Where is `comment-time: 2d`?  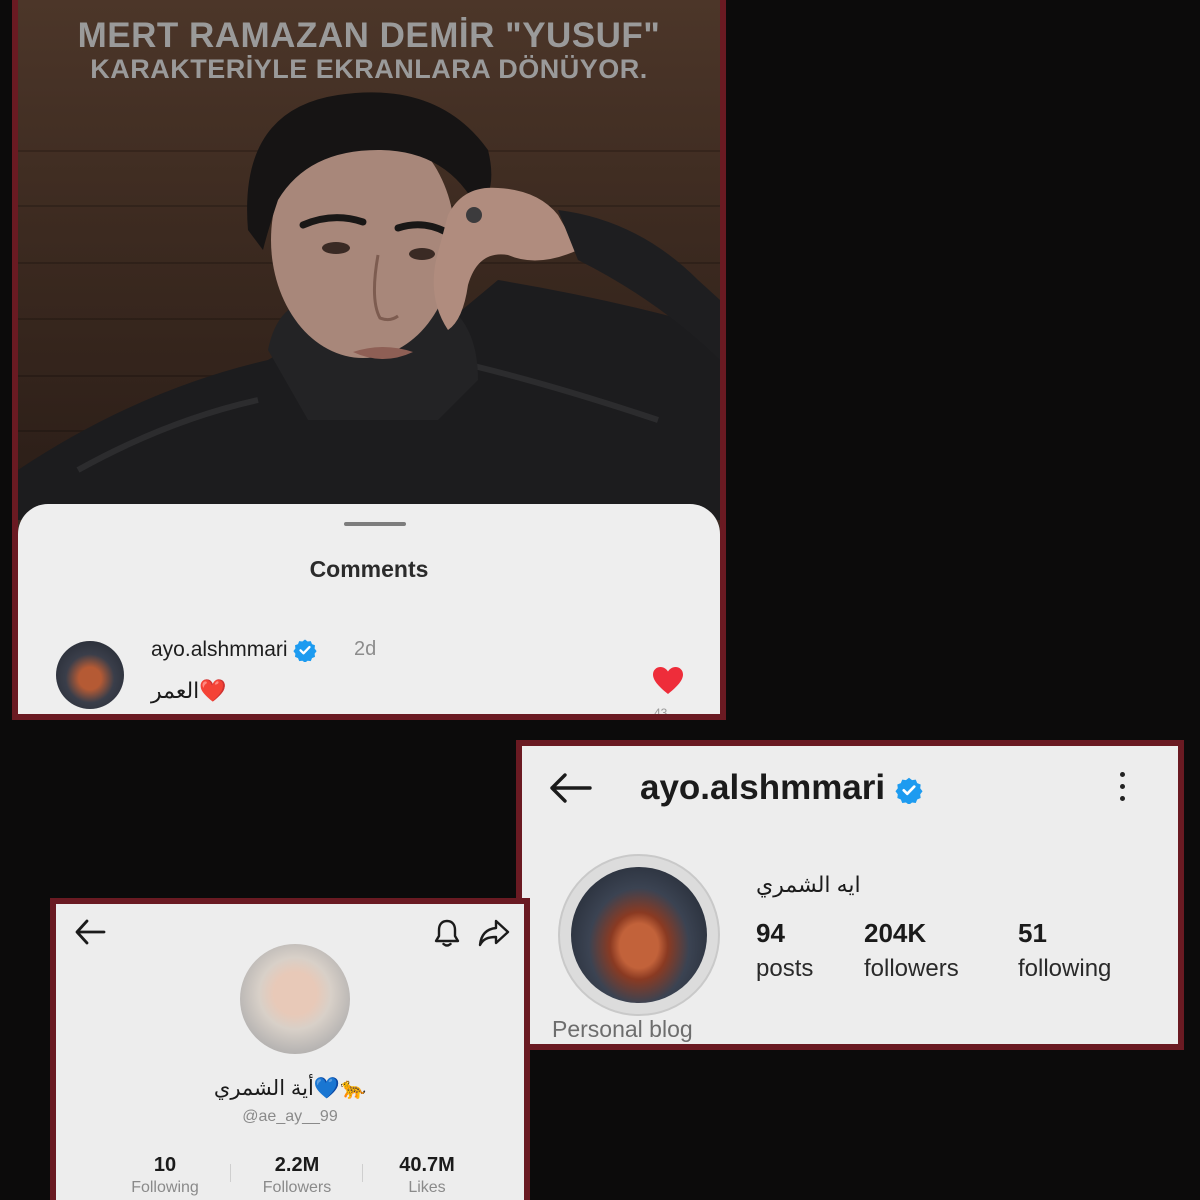 comment-time: 2d is located at coordinates (365, 649).